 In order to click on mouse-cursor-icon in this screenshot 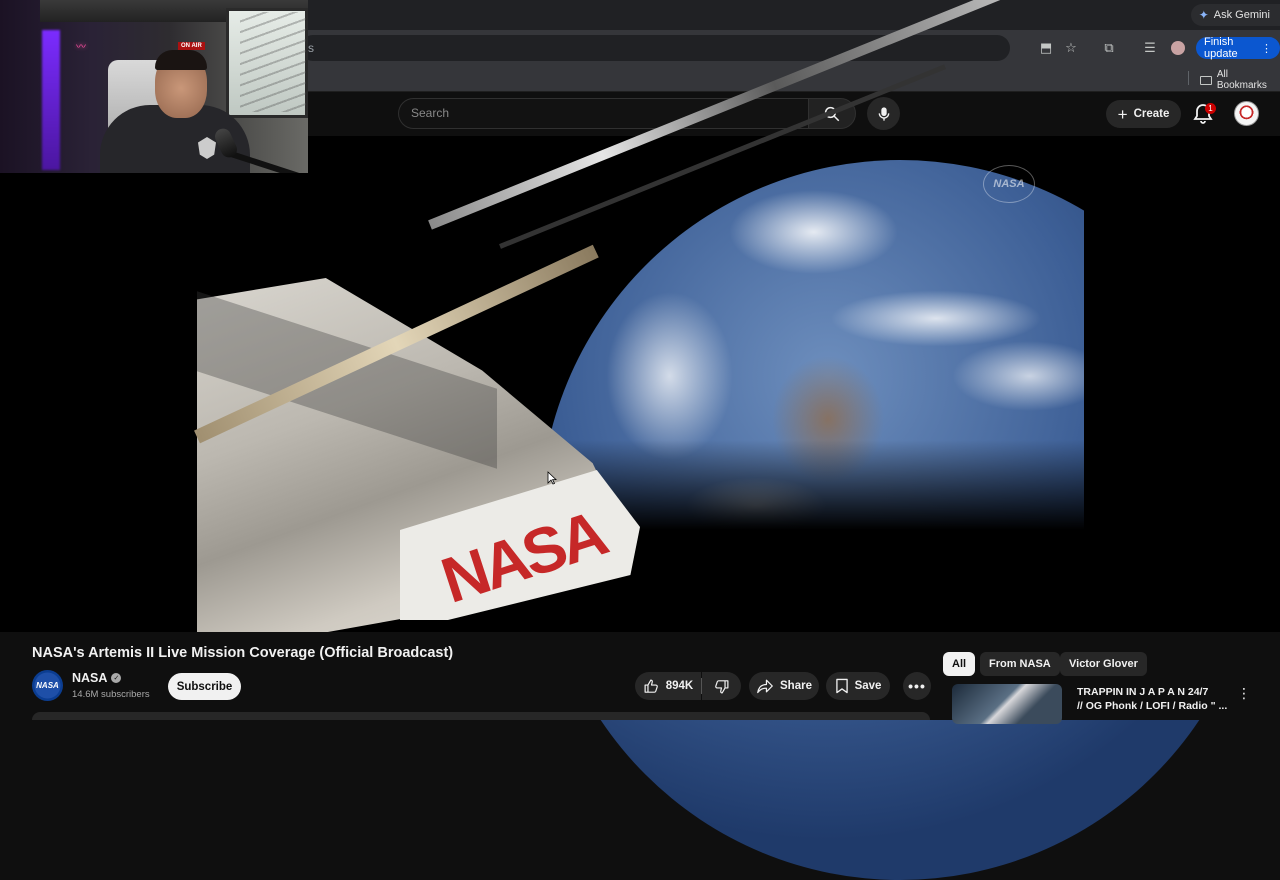, I will do `click(552, 478)`.